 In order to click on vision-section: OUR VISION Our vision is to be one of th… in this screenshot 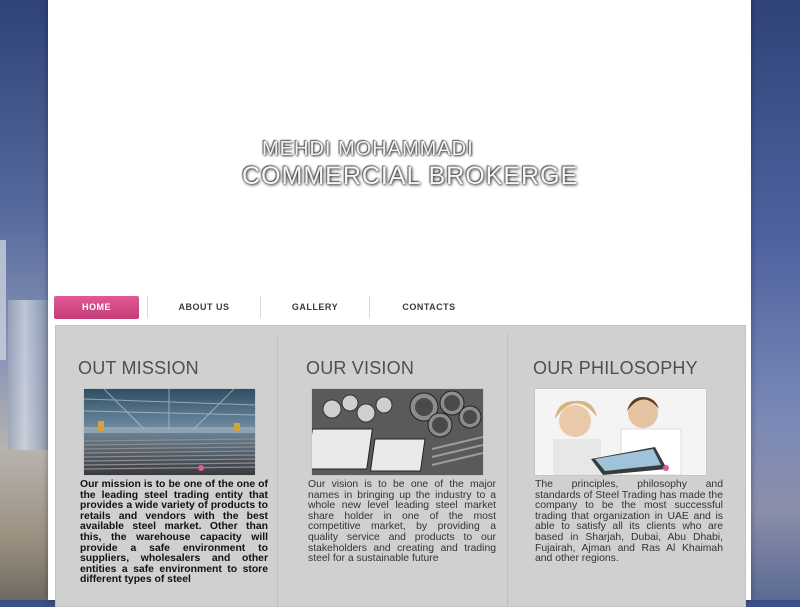, I will do `click(396, 466)`.